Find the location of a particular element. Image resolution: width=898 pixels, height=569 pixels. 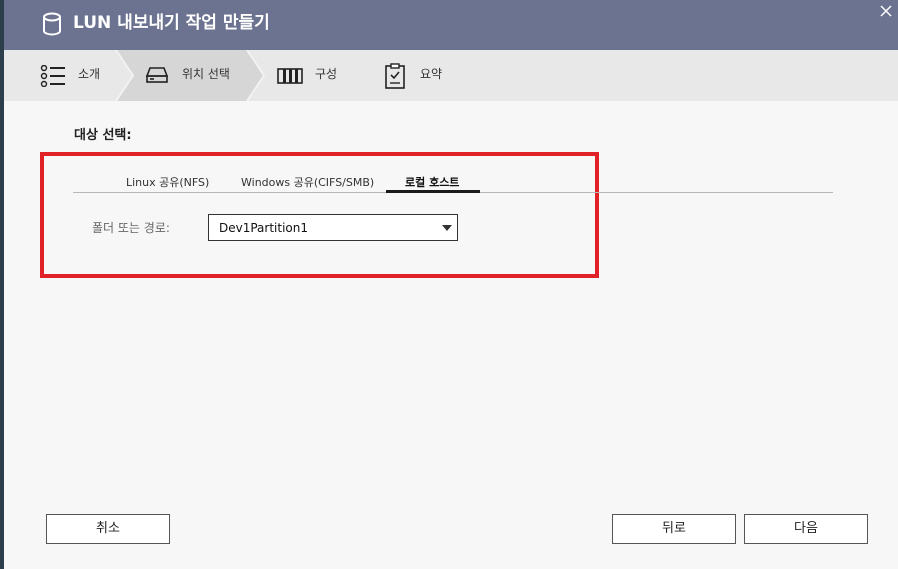

tab-local-host: 로컬 호스트 is located at coordinates (432, 183).